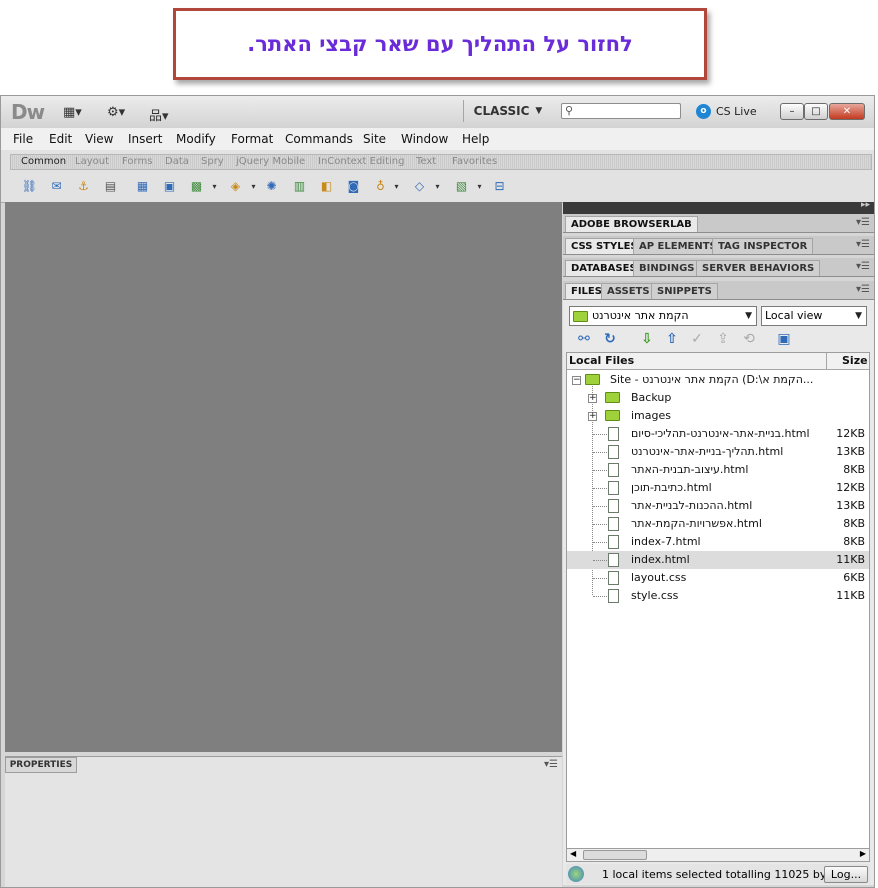  I want to click on site-select: הקמת אתר אינטרנט ▼, so click(663, 316).